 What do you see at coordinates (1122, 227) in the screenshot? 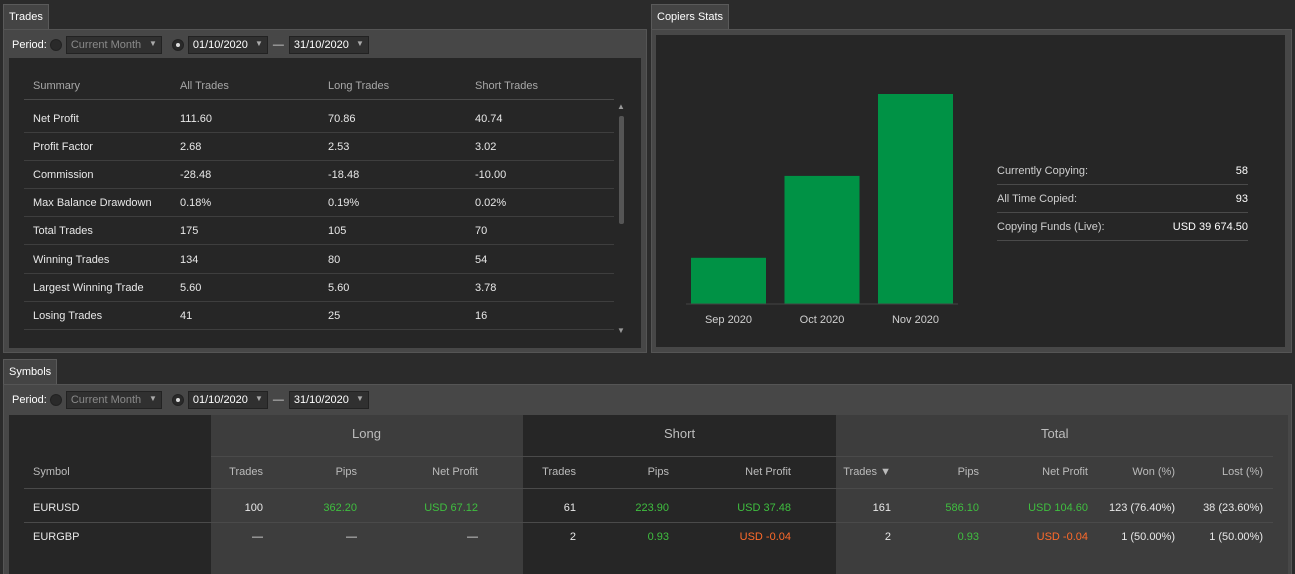
I see `stat-copying-funds: Copying Funds (Live): USD 39 674.50` at bounding box center [1122, 227].